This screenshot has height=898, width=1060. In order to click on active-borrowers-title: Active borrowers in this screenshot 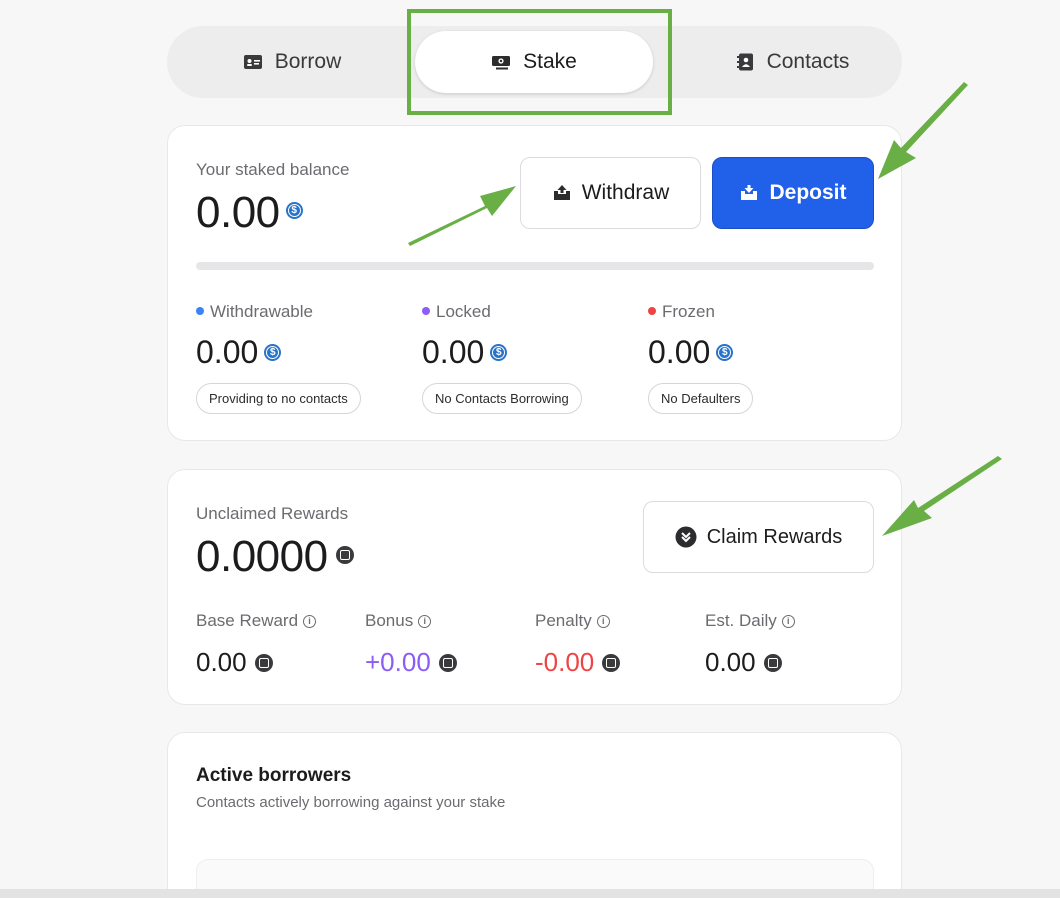, I will do `click(274, 775)`.